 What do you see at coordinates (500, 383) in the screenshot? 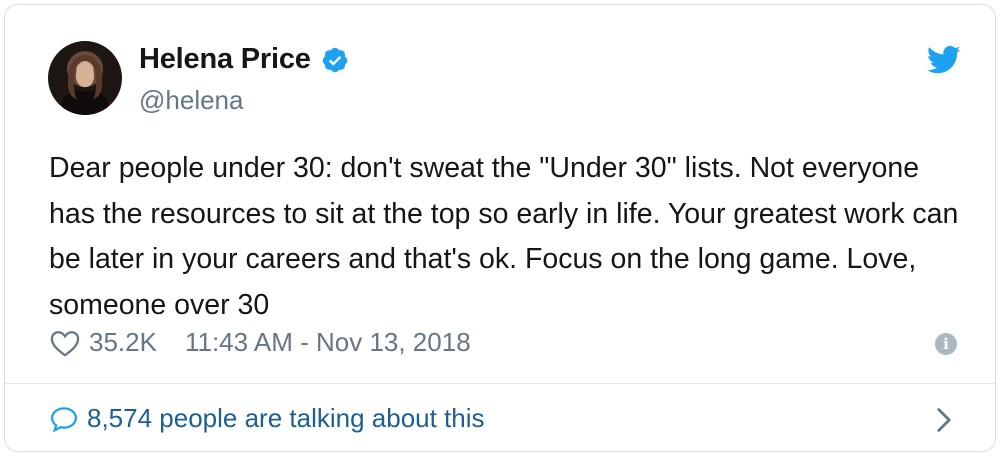
I see `footer-divider` at bounding box center [500, 383].